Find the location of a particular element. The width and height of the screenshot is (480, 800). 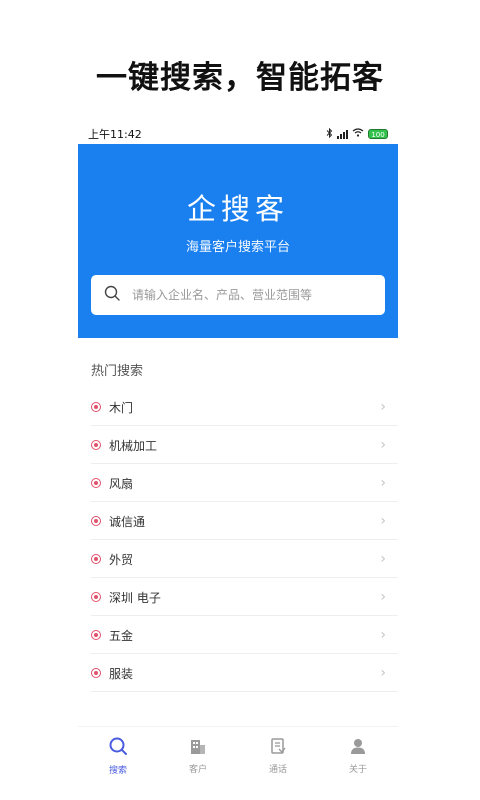

hot-search-label: 风扇 is located at coordinates (121, 483).